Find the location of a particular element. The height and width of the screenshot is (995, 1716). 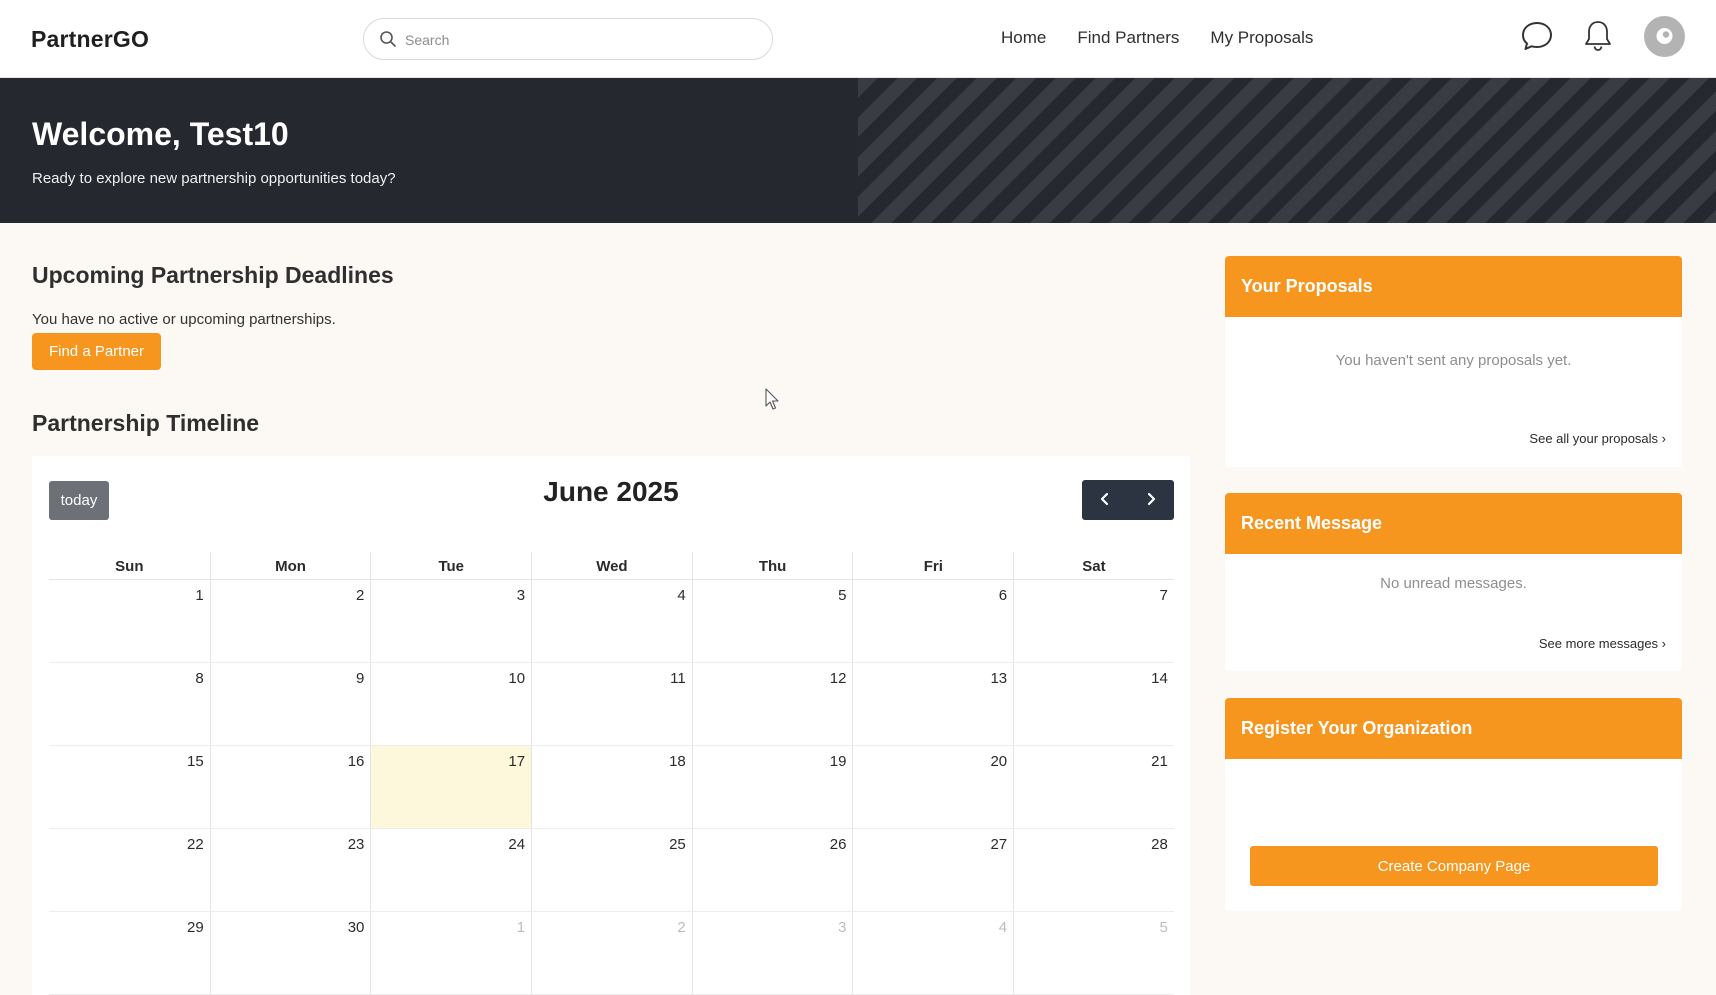

weekday-fri: Fri is located at coordinates (932, 565).